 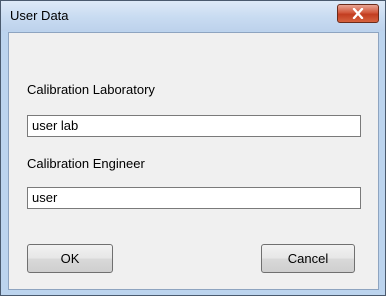 What do you see at coordinates (193, 16) in the screenshot?
I see `title-bar: User Data` at bounding box center [193, 16].